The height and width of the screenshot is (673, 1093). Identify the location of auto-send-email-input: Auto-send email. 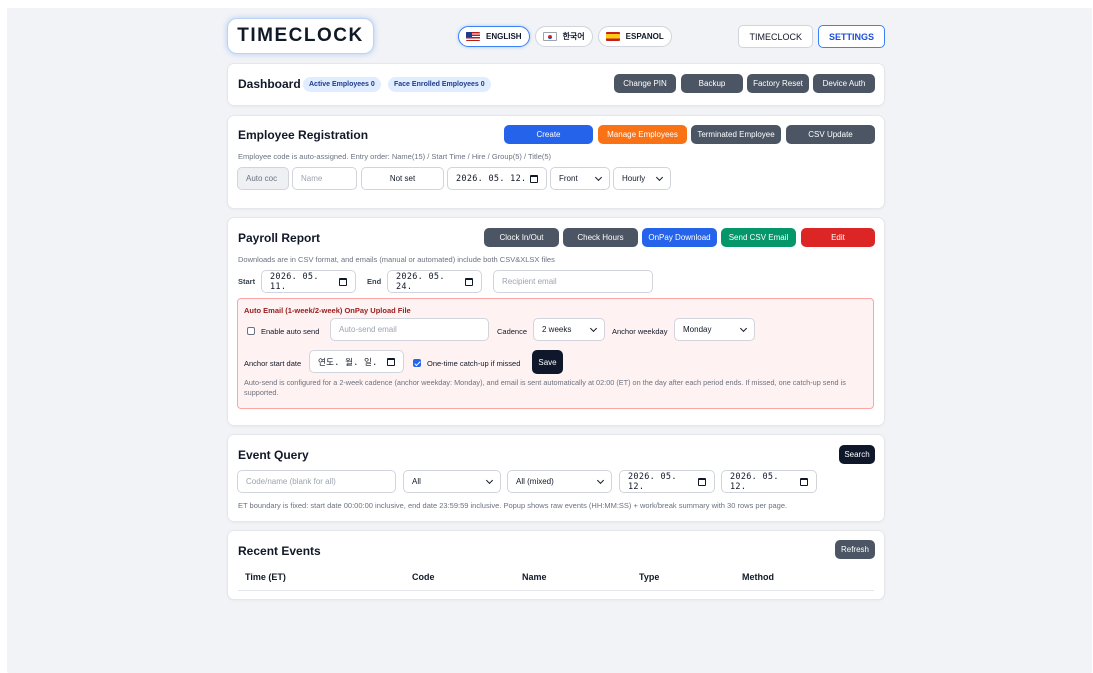
(409, 329).